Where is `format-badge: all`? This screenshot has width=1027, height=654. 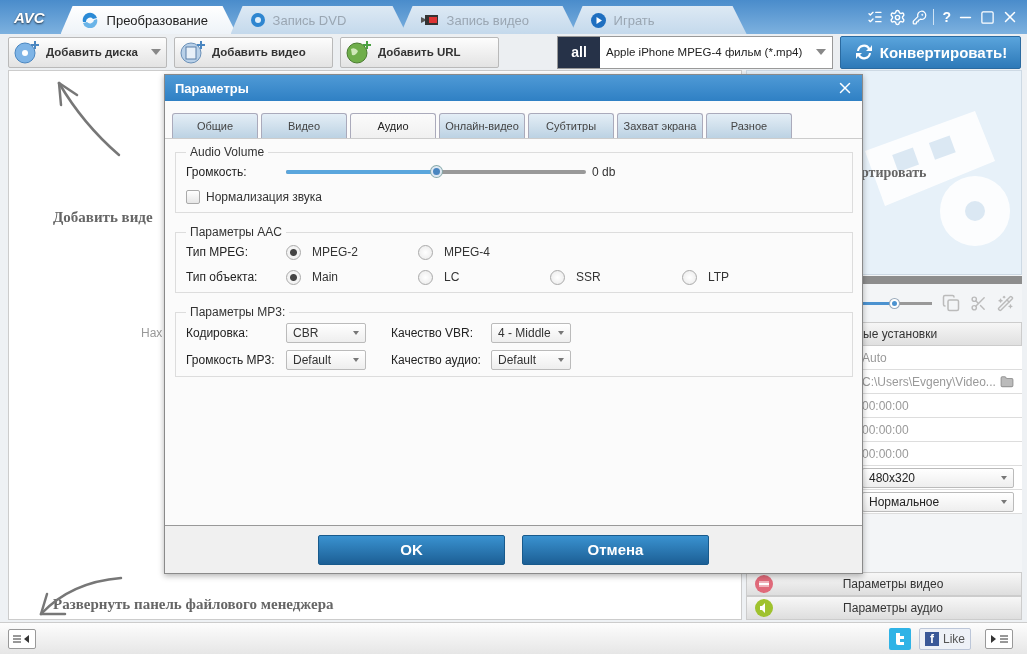
format-badge: all is located at coordinates (579, 52).